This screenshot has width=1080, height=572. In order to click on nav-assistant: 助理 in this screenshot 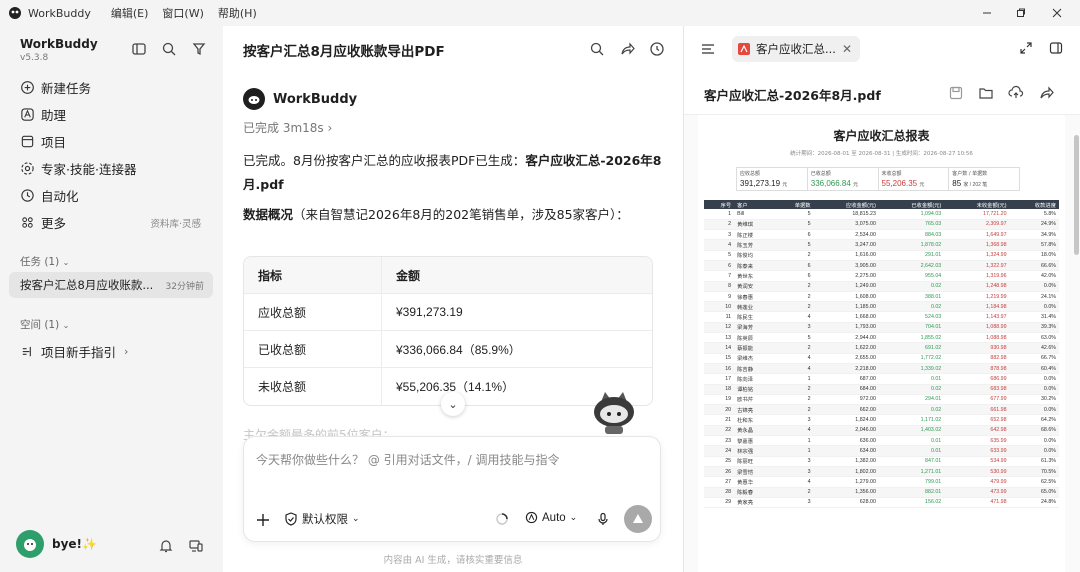, I will do `click(43, 114)`.